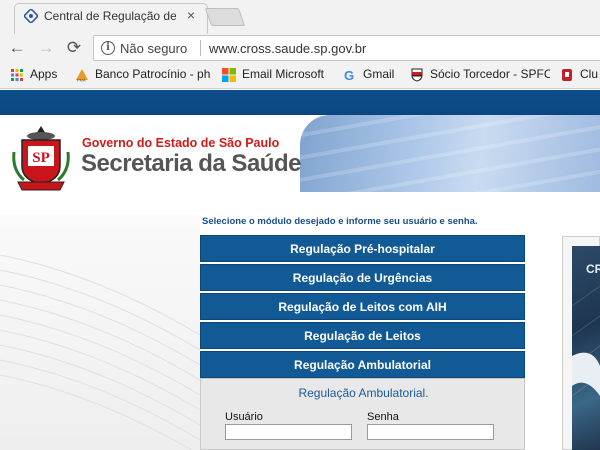 This screenshot has width=600, height=450. Describe the element at coordinates (283, 74) in the screenshot. I see `bookmark-label: Email Microsoft` at that location.